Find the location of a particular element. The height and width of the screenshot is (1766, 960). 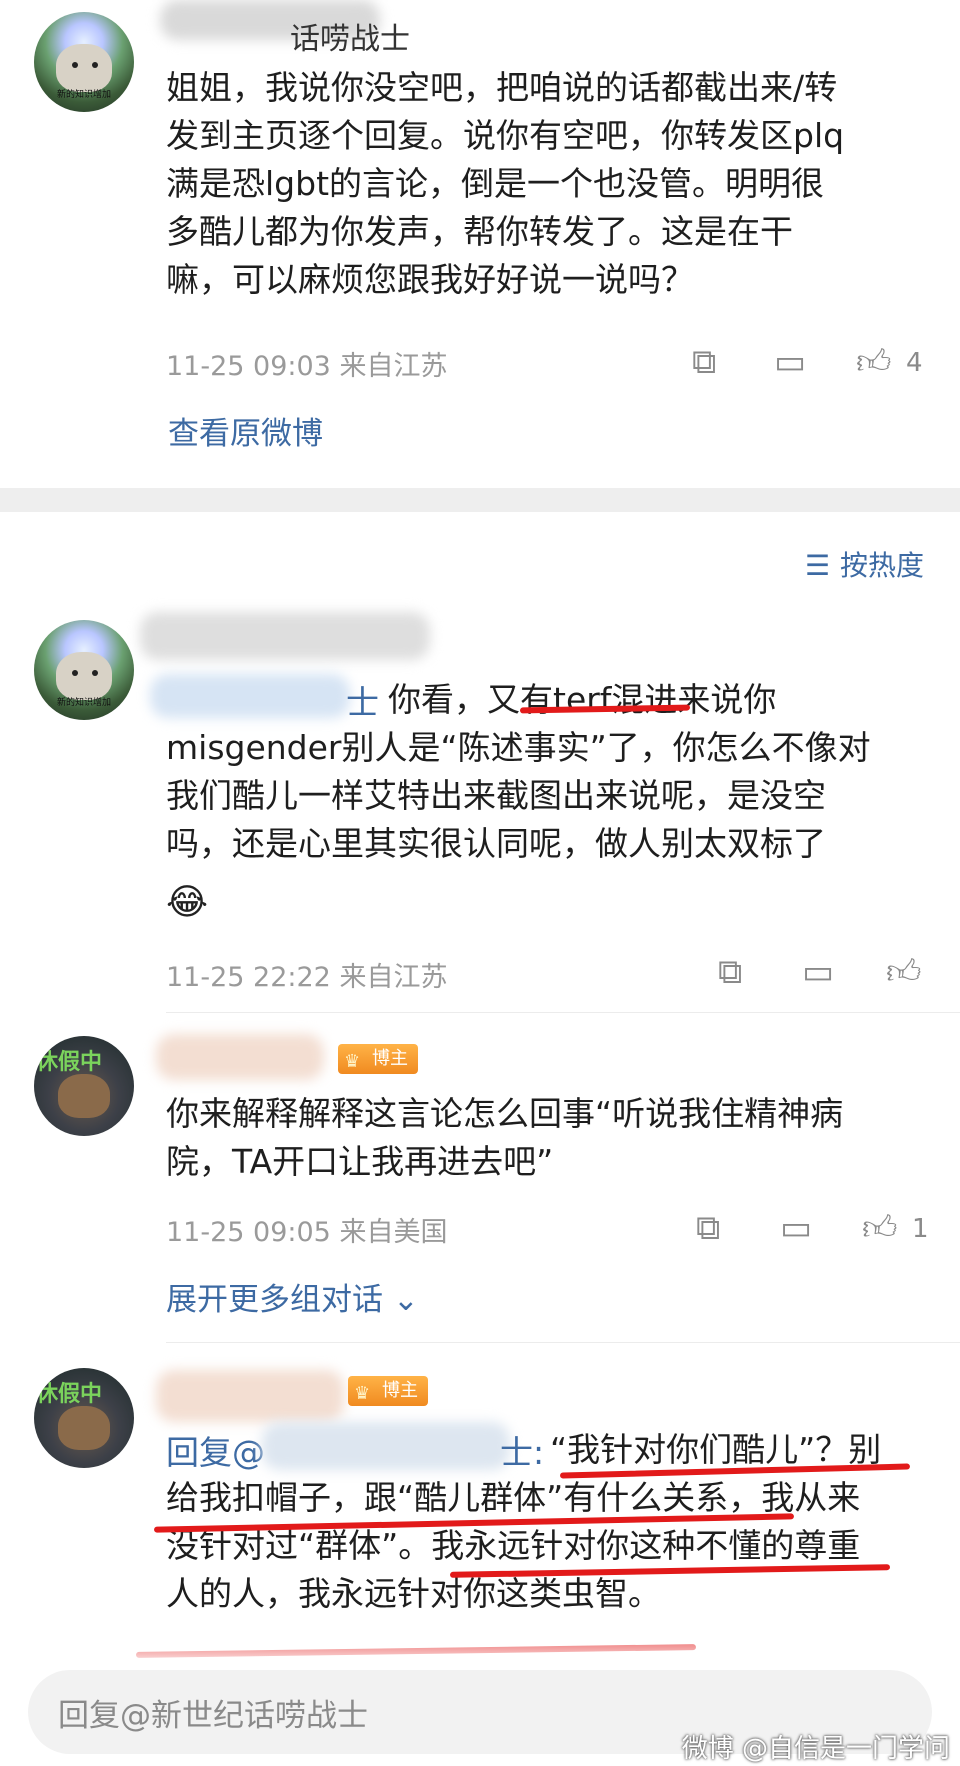

section-divider is located at coordinates (480, 500).